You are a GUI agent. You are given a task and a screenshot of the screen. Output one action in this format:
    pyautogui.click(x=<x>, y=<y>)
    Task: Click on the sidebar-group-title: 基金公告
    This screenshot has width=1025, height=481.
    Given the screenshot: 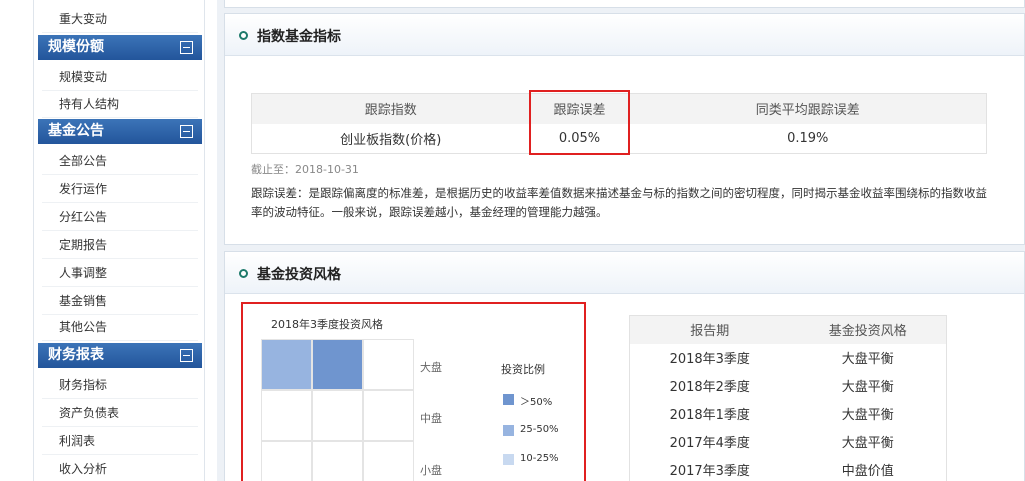 What is the action you would take?
    pyautogui.click(x=76, y=131)
    